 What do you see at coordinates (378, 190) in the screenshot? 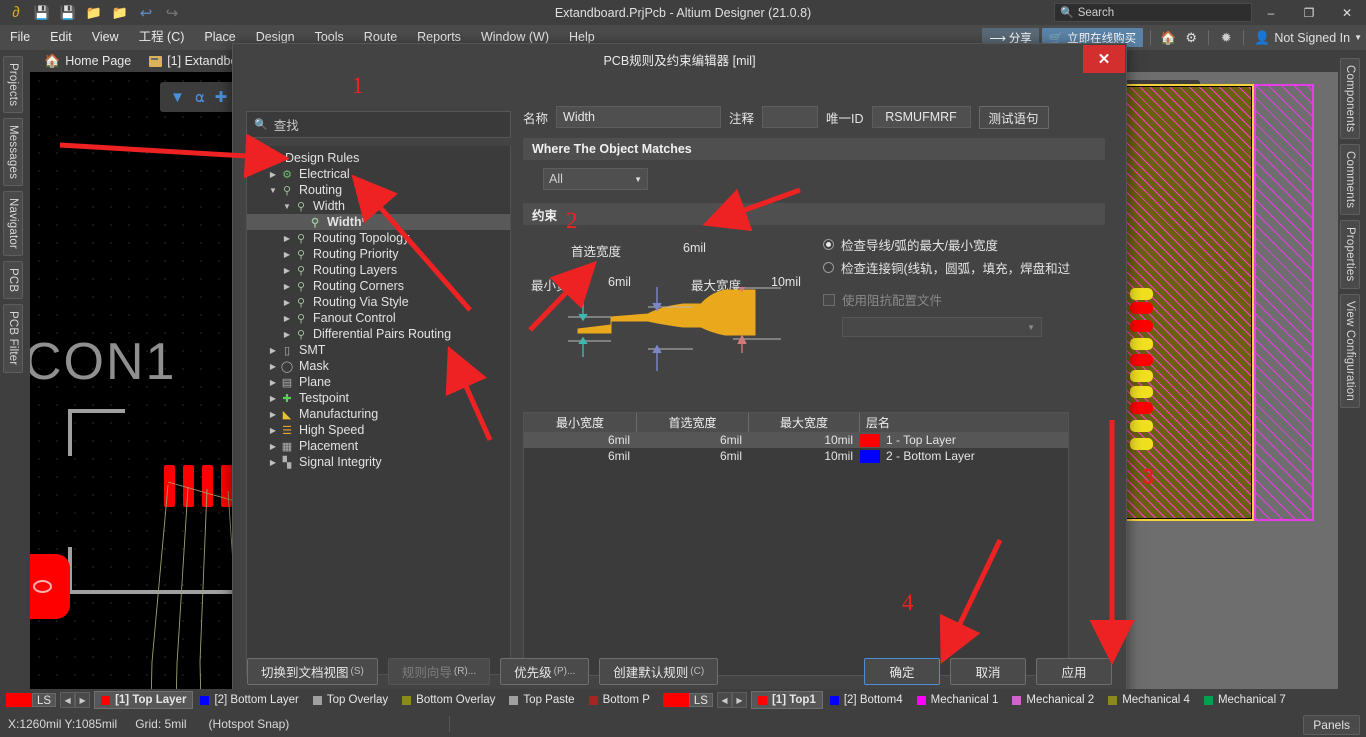
I see `tree-item-routing: ▼ ⚲ Routing` at bounding box center [378, 190].